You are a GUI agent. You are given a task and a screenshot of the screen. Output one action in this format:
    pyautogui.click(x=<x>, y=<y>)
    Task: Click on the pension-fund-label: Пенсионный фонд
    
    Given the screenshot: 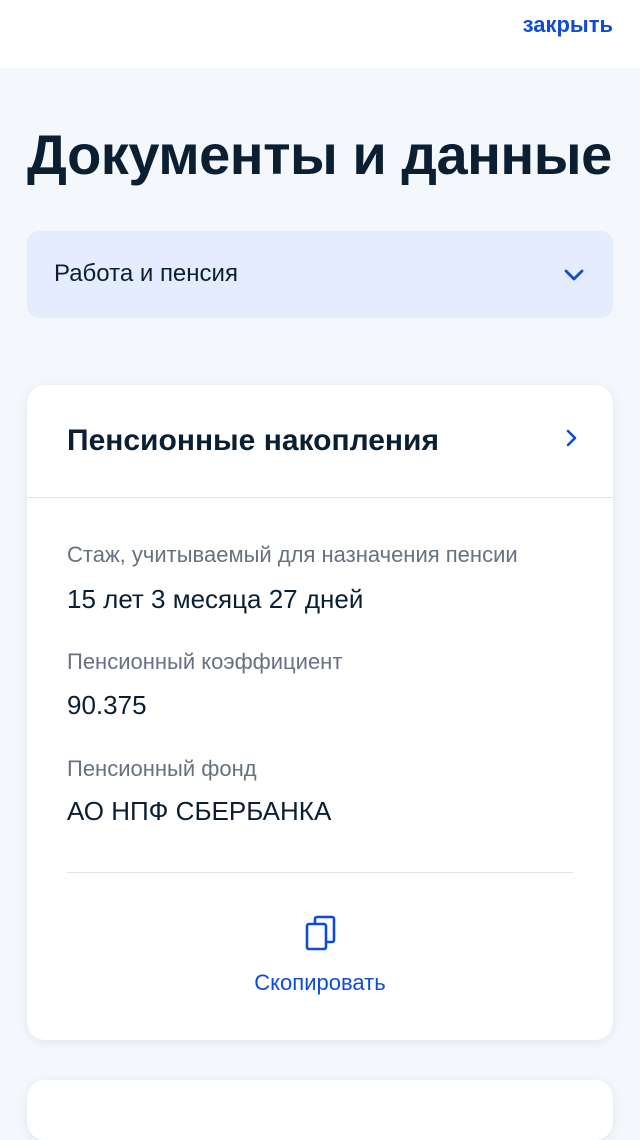 What is the action you would take?
    pyautogui.click(x=162, y=768)
    